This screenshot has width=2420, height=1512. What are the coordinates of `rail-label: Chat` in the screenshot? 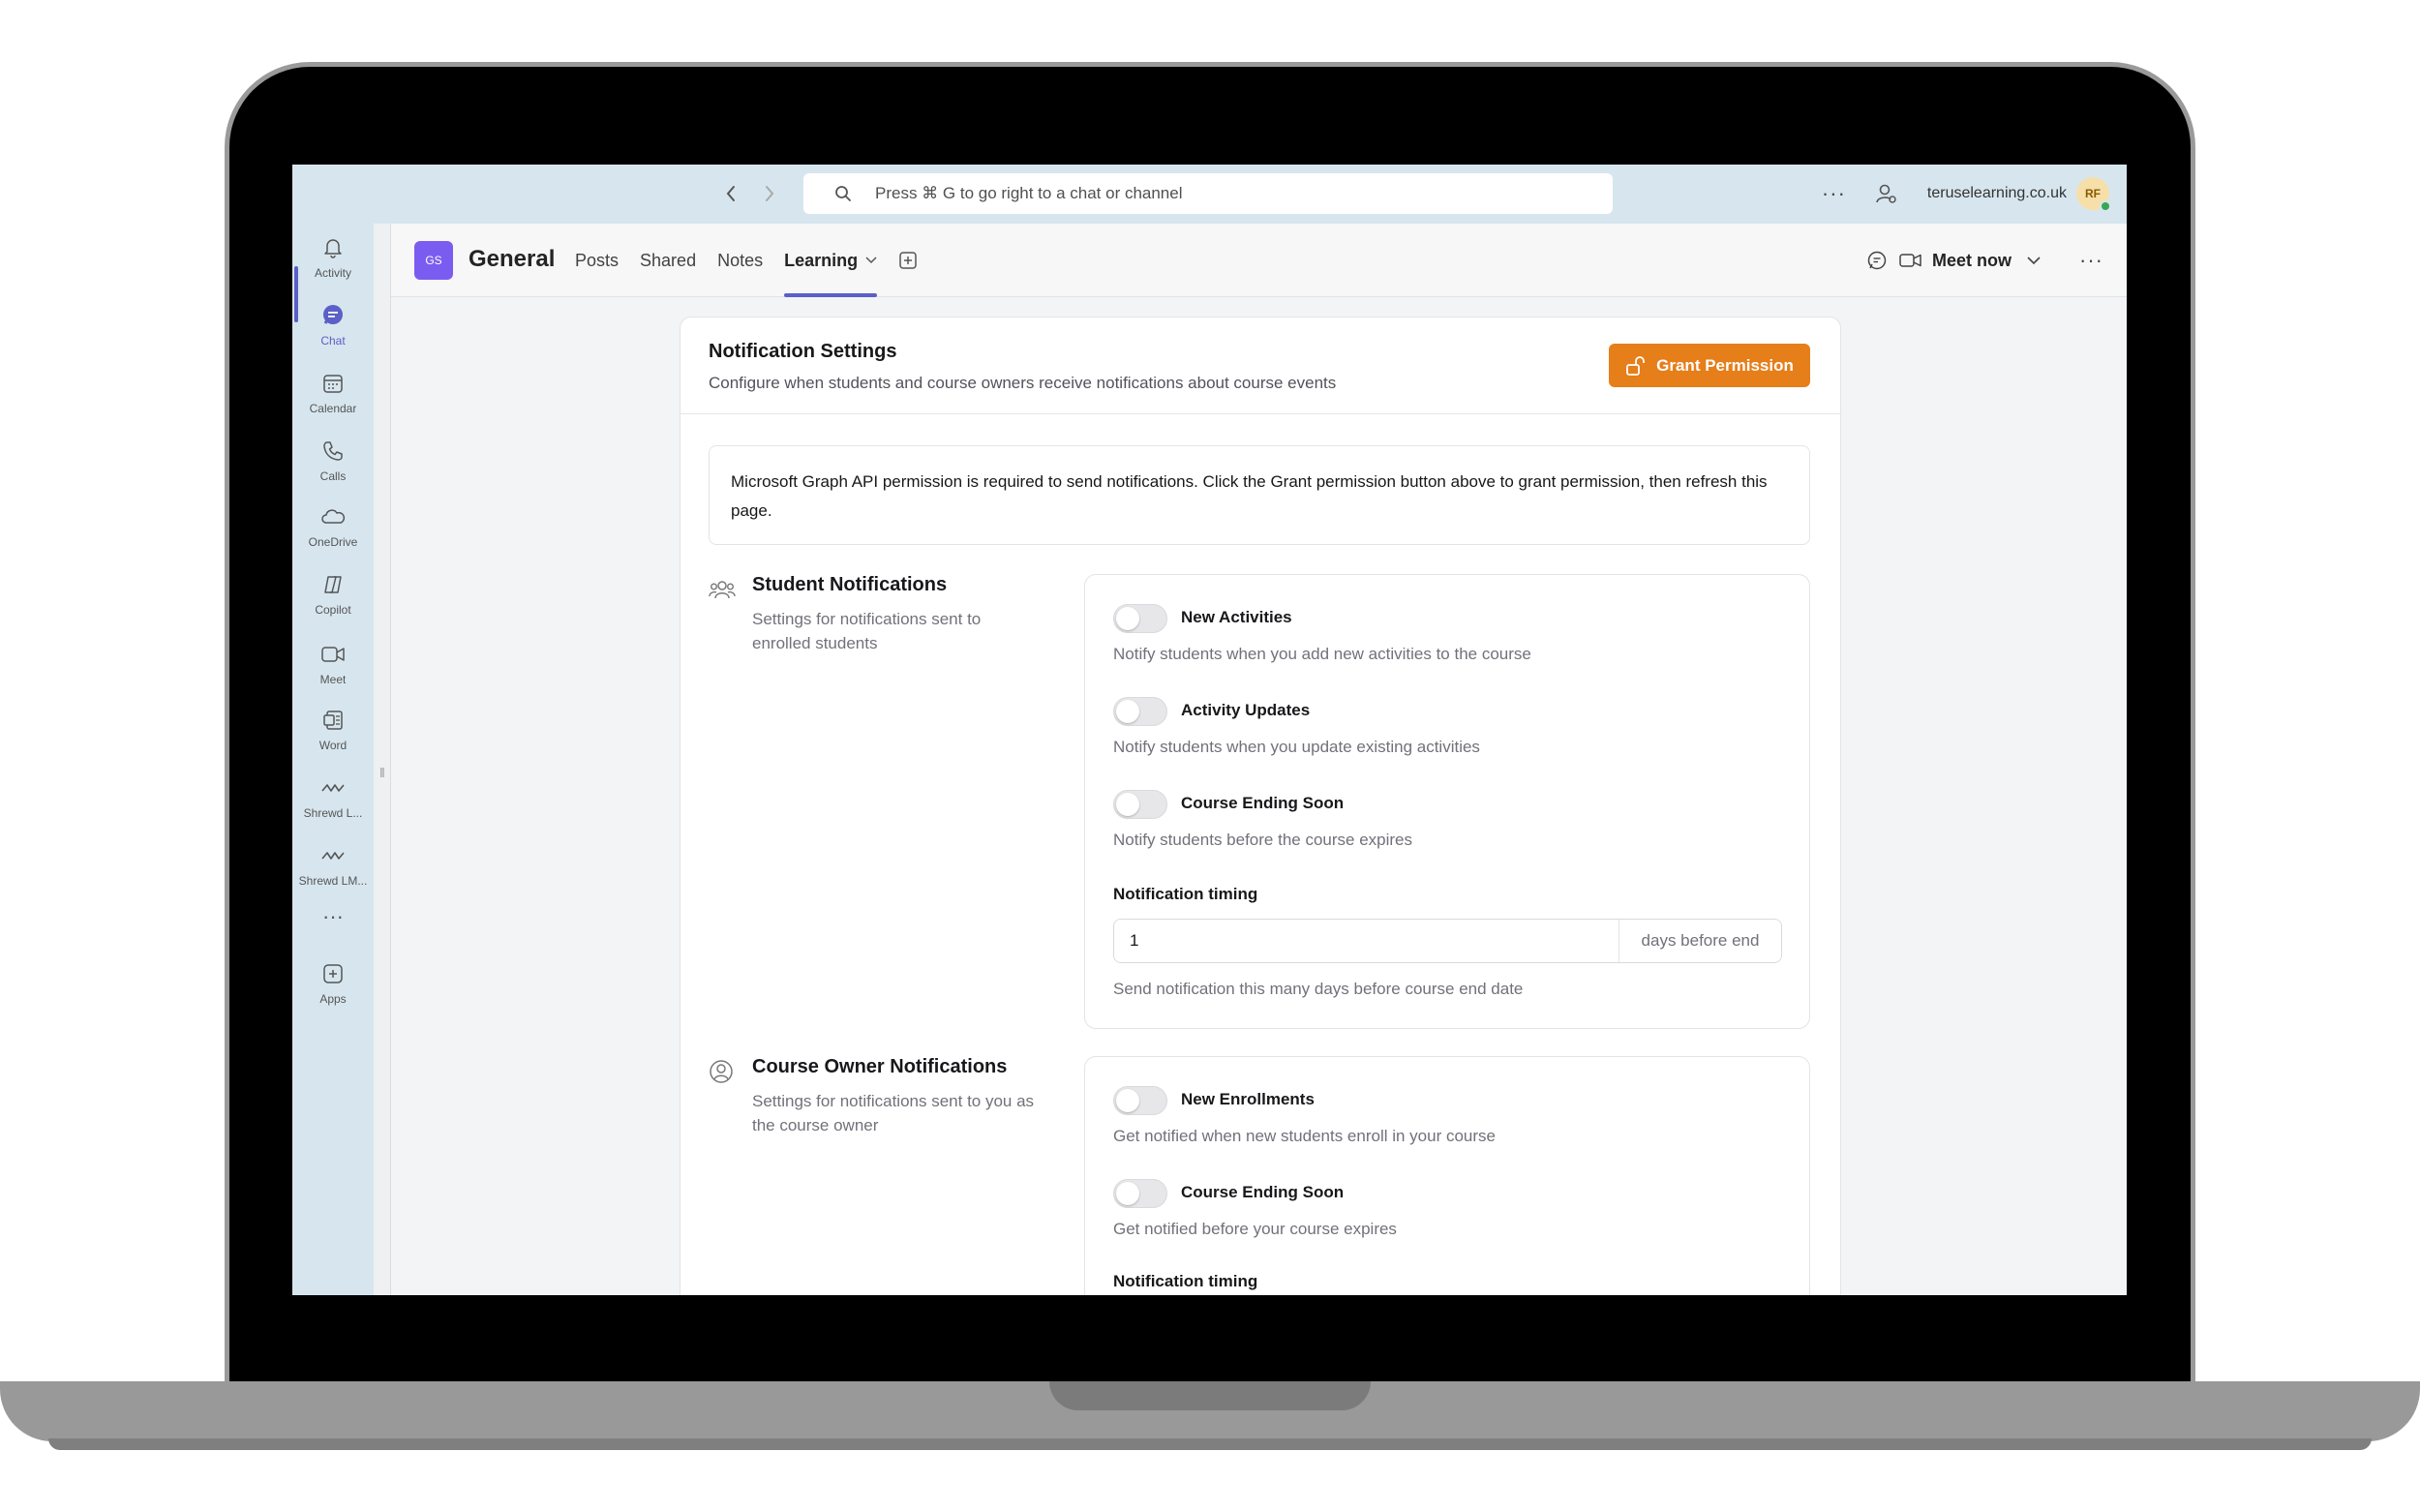 It's located at (333, 341).